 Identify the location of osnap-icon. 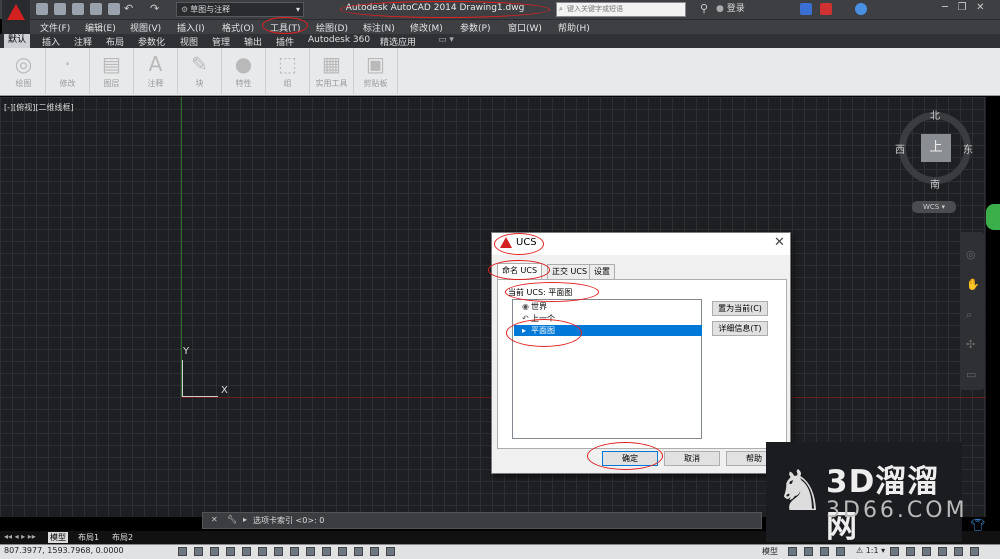
(262, 551).